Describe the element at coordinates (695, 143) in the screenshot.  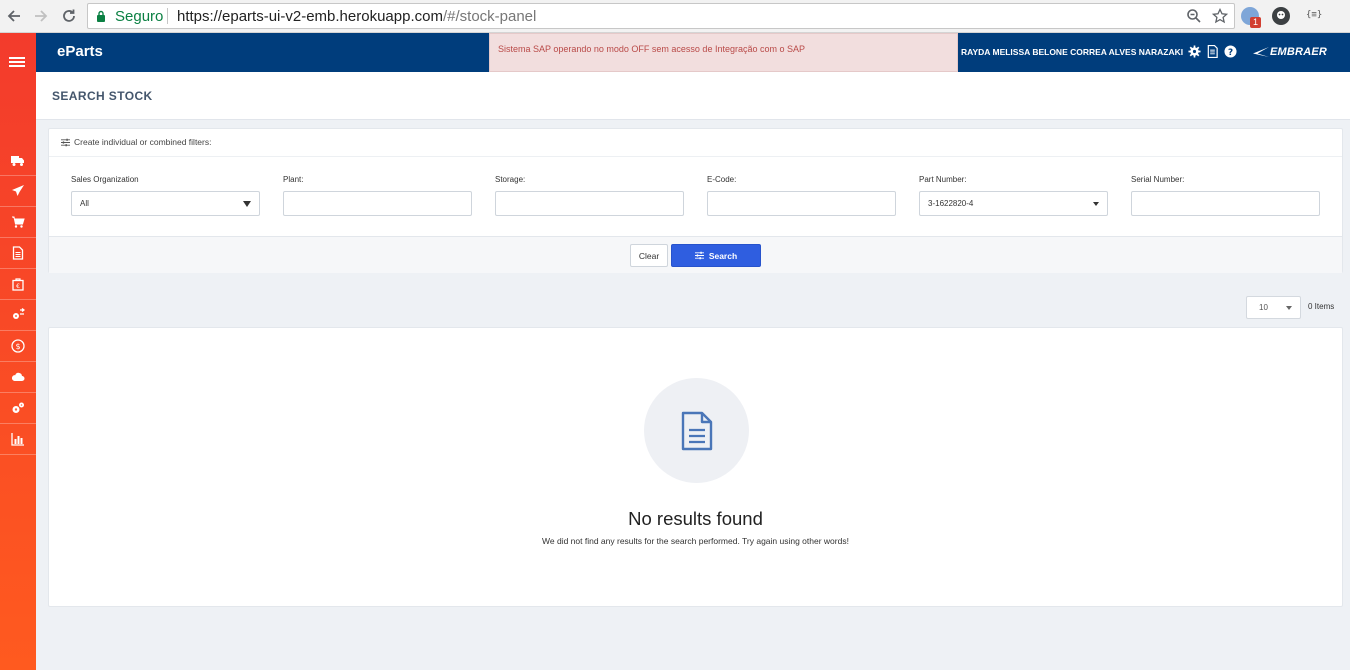
I see `filter-panel-header: Create individual or combined filters:` at that location.